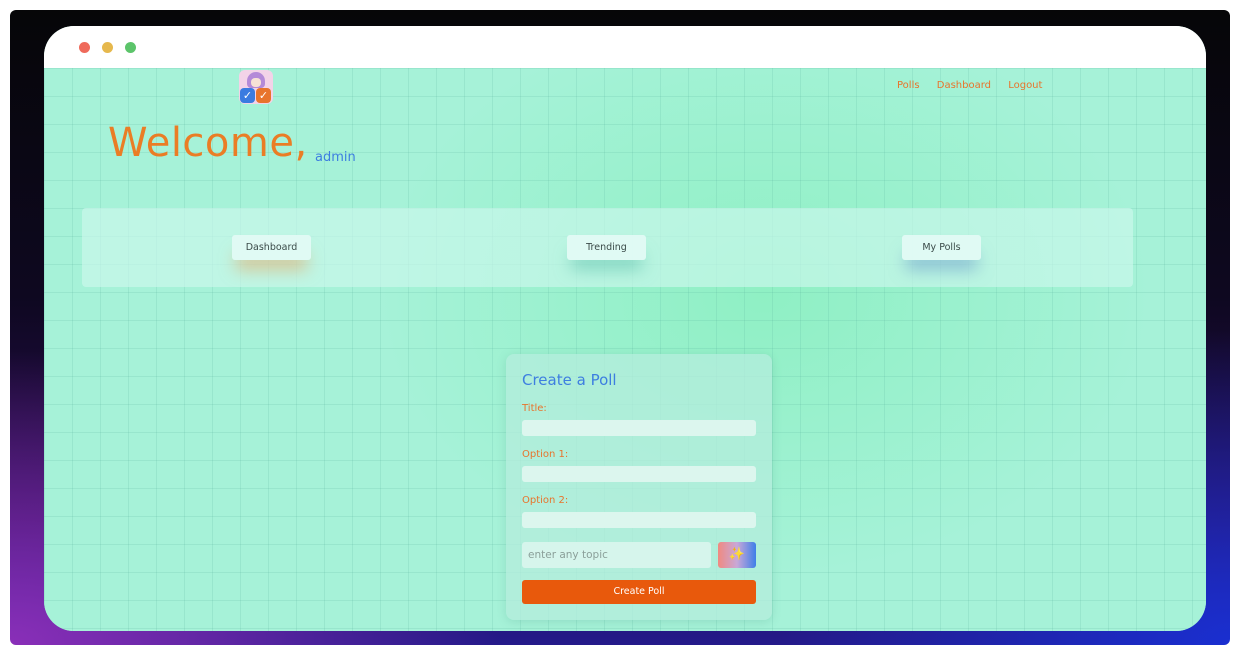  I want to click on create-poll-button: Create Poll, so click(639, 592).